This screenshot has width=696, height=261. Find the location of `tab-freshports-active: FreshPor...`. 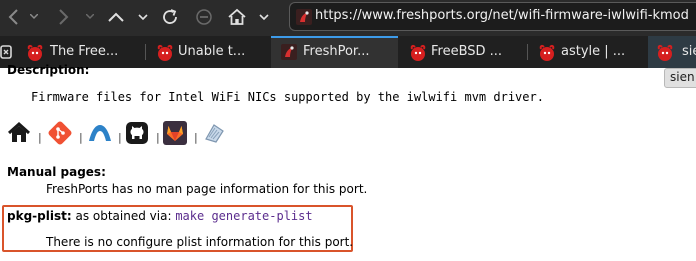

tab-freshports-active: FreshPor... is located at coordinates (334, 52).